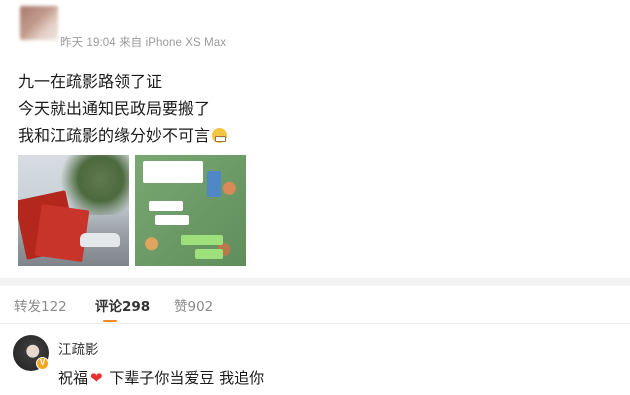 The height and width of the screenshot is (395, 630). I want to click on post-line-3: 我和江疏影的缘分妙不可言, so click(114, 135).